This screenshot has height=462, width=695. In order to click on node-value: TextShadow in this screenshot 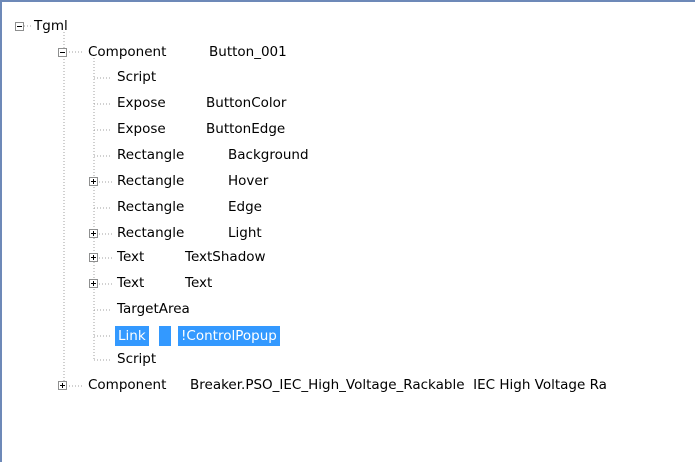, I will do `click(225, 257)`.